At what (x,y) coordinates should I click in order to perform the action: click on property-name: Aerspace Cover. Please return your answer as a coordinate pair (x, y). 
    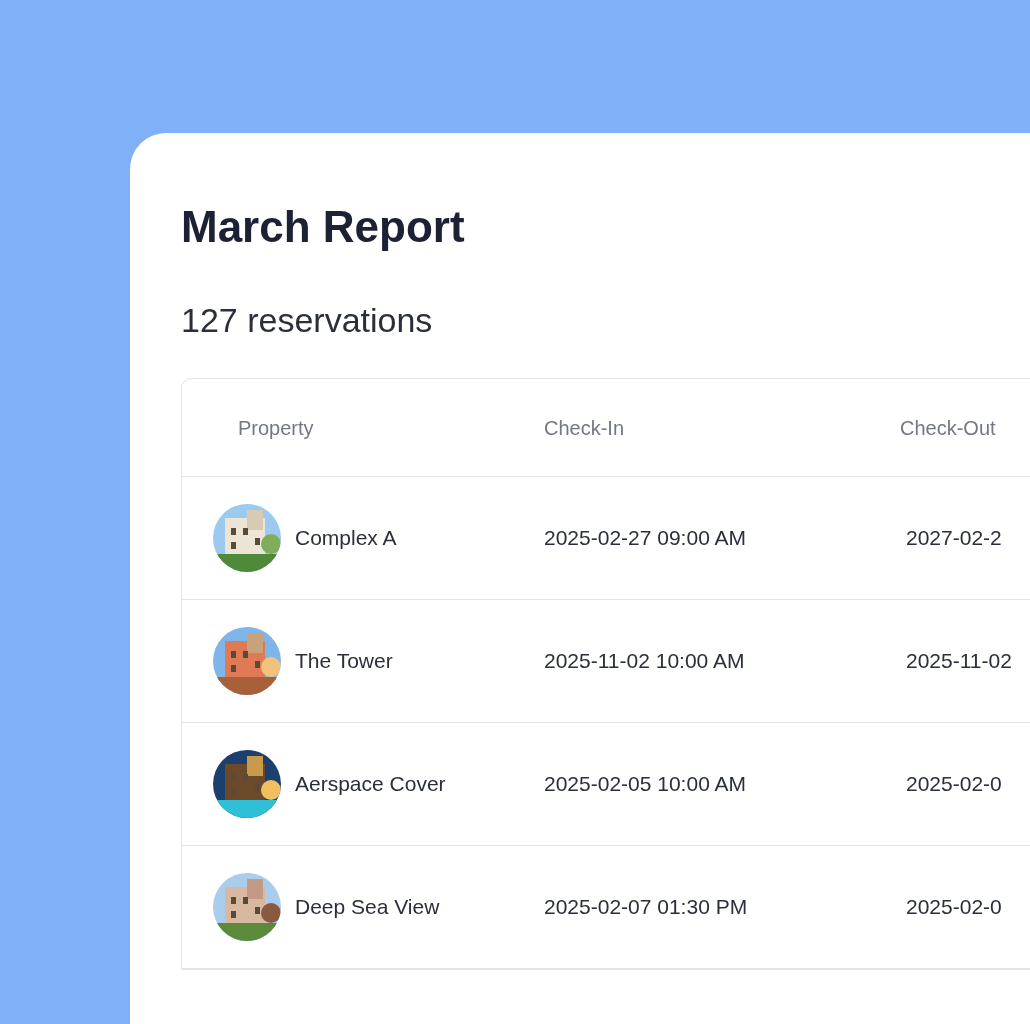
    Looking at the image, I should click on (370, 784).